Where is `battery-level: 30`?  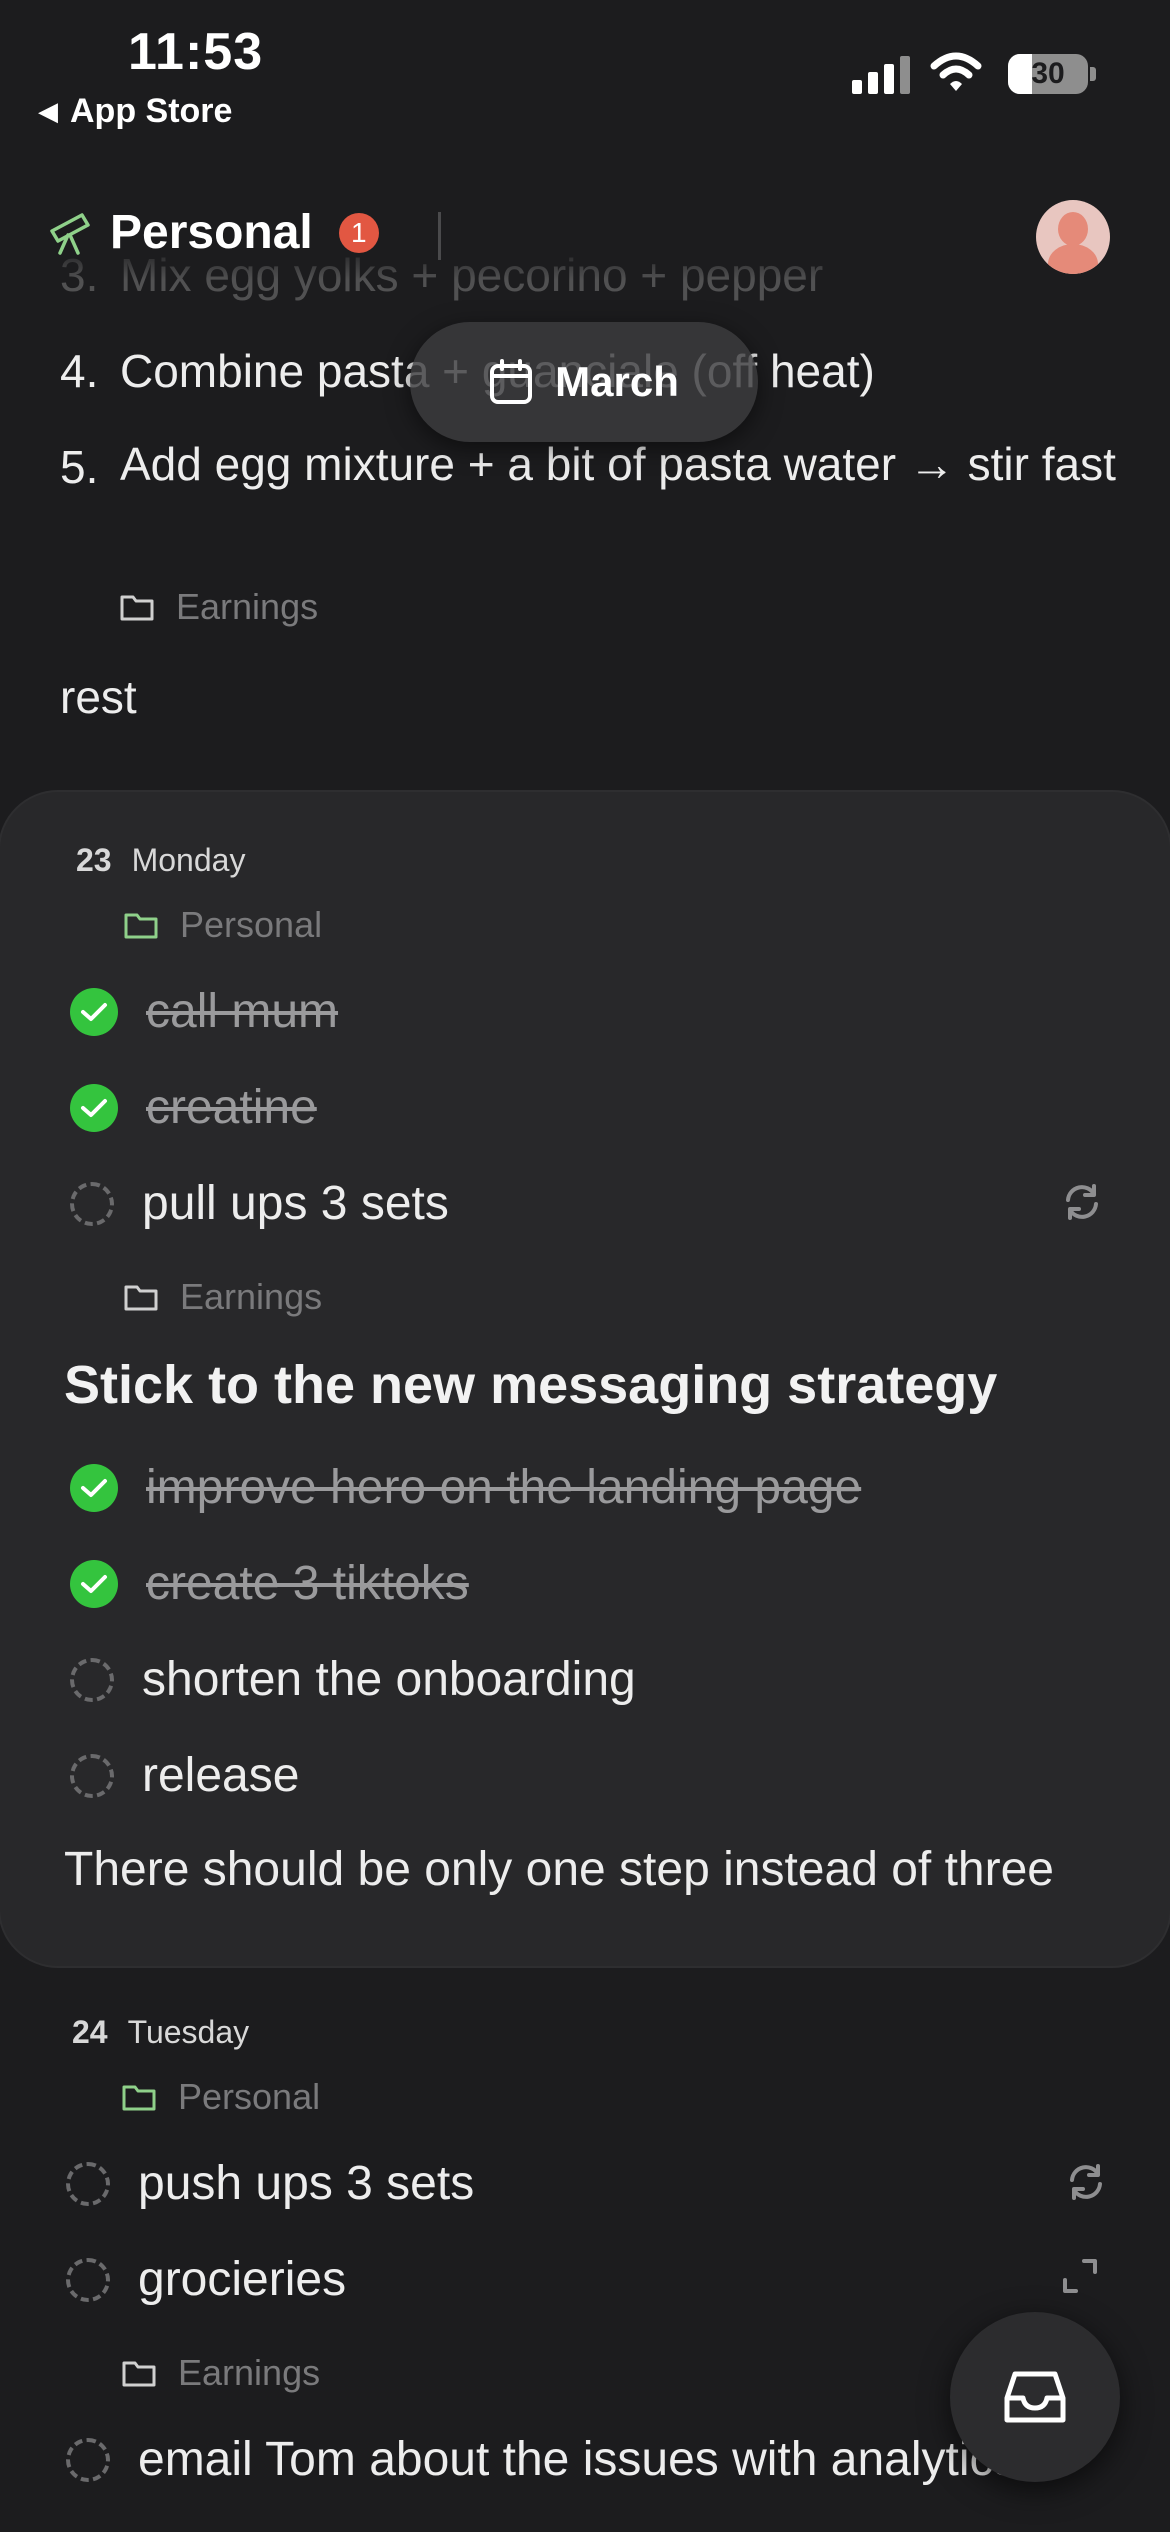 battery-level: 30 is located at coordinates (1048, 73).